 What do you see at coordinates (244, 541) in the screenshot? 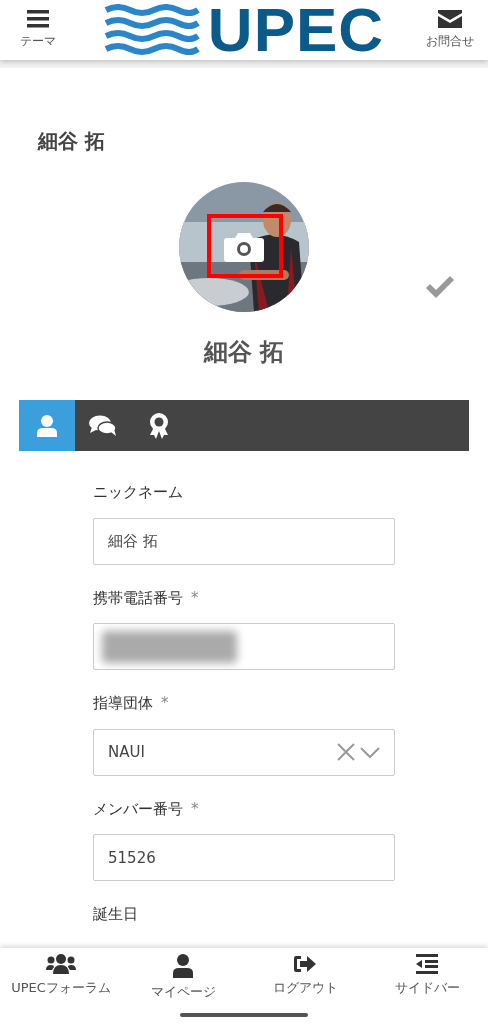
I see `input-field: 細谷 拓` at bounding box center [244, 541].